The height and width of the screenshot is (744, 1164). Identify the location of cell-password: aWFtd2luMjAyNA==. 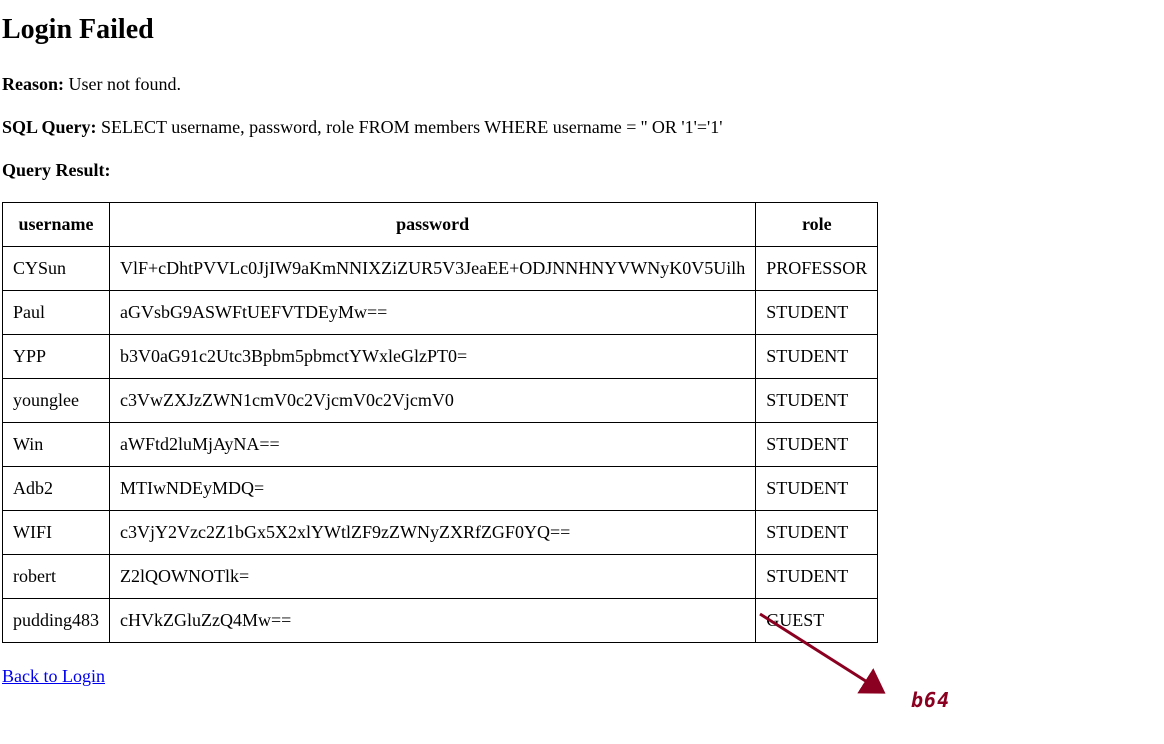
(433, 444).